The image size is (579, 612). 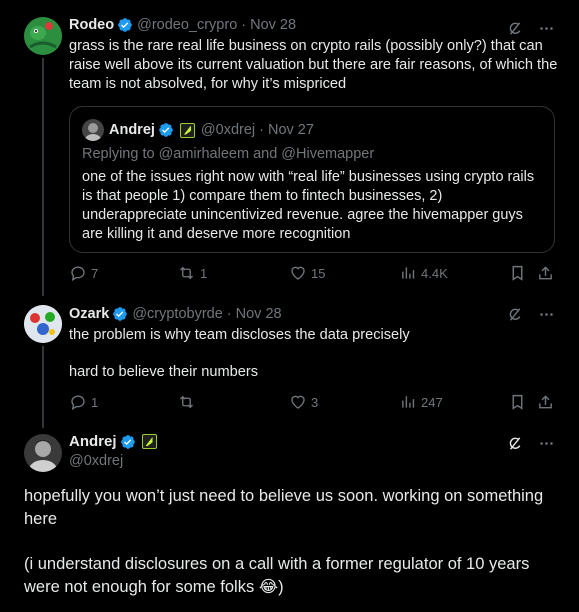 I want to click on views-button: 247, so click(x=421, y=402).